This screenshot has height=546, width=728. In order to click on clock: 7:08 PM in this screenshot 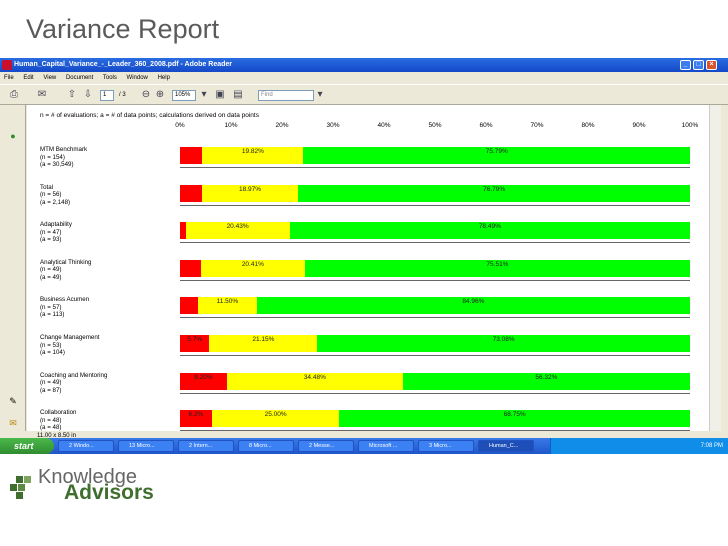, I will do `click(711, 446)`.